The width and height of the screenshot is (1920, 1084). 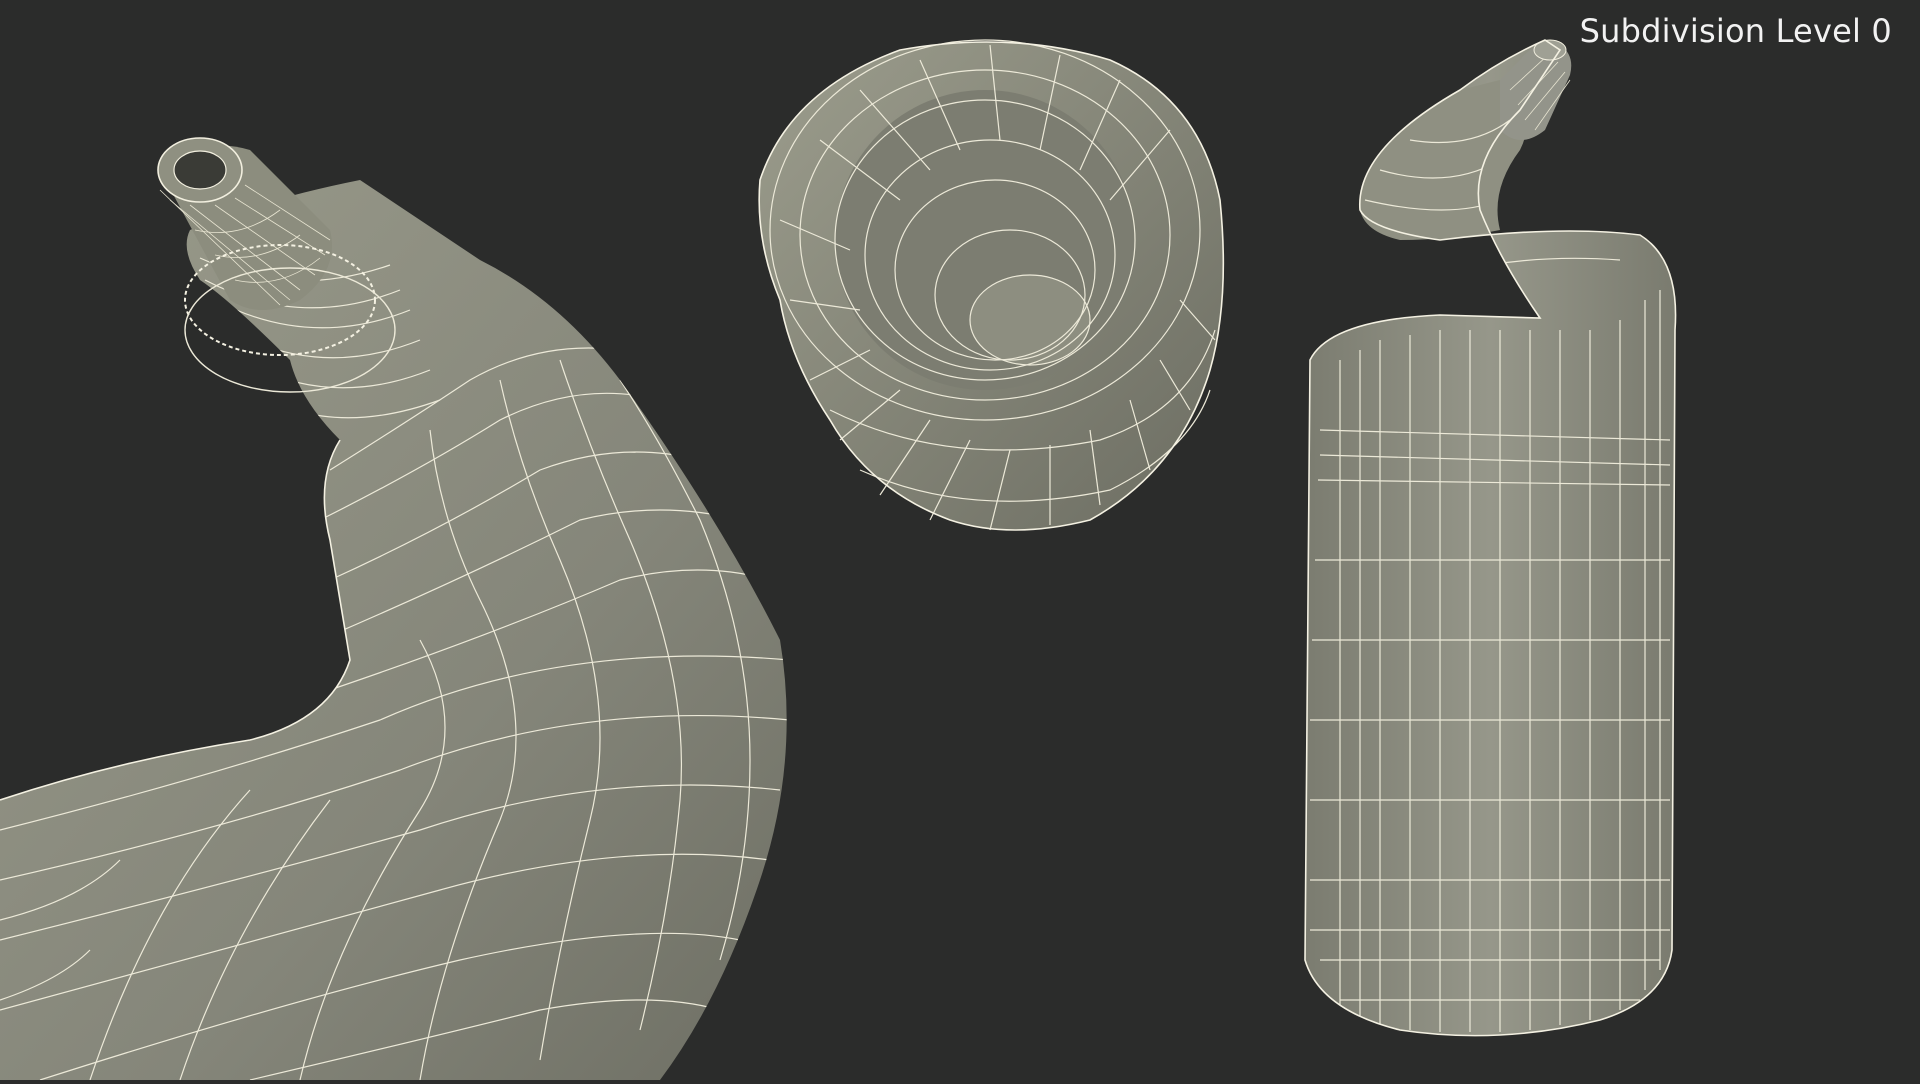 I want to click on model-bottle-cap, so click(x=991, y=285).